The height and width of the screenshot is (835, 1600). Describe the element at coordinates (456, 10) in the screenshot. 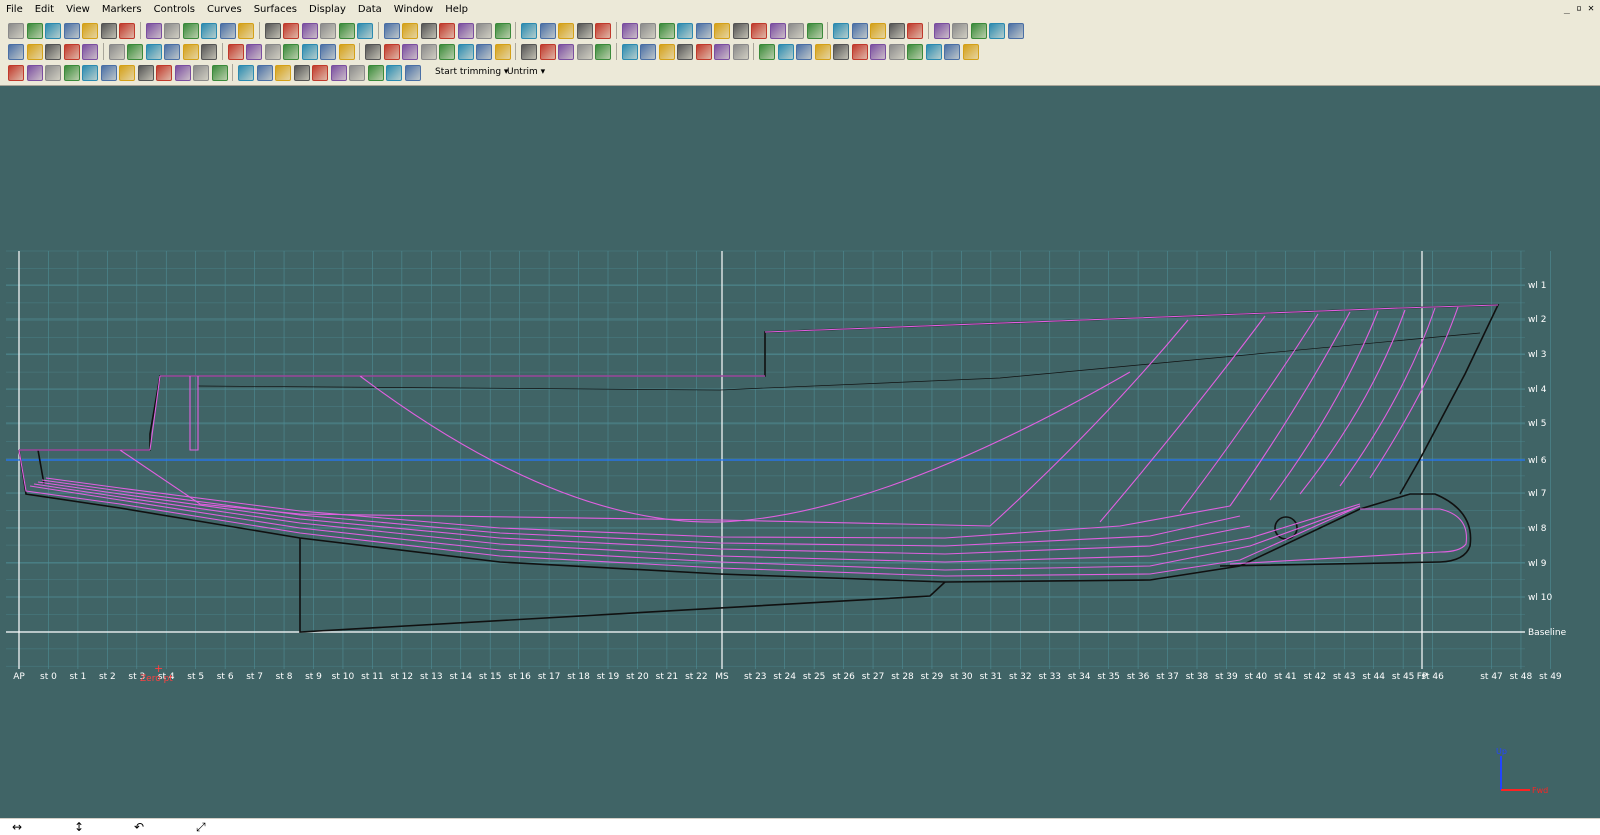

I see `menu-help: Help` at that location.